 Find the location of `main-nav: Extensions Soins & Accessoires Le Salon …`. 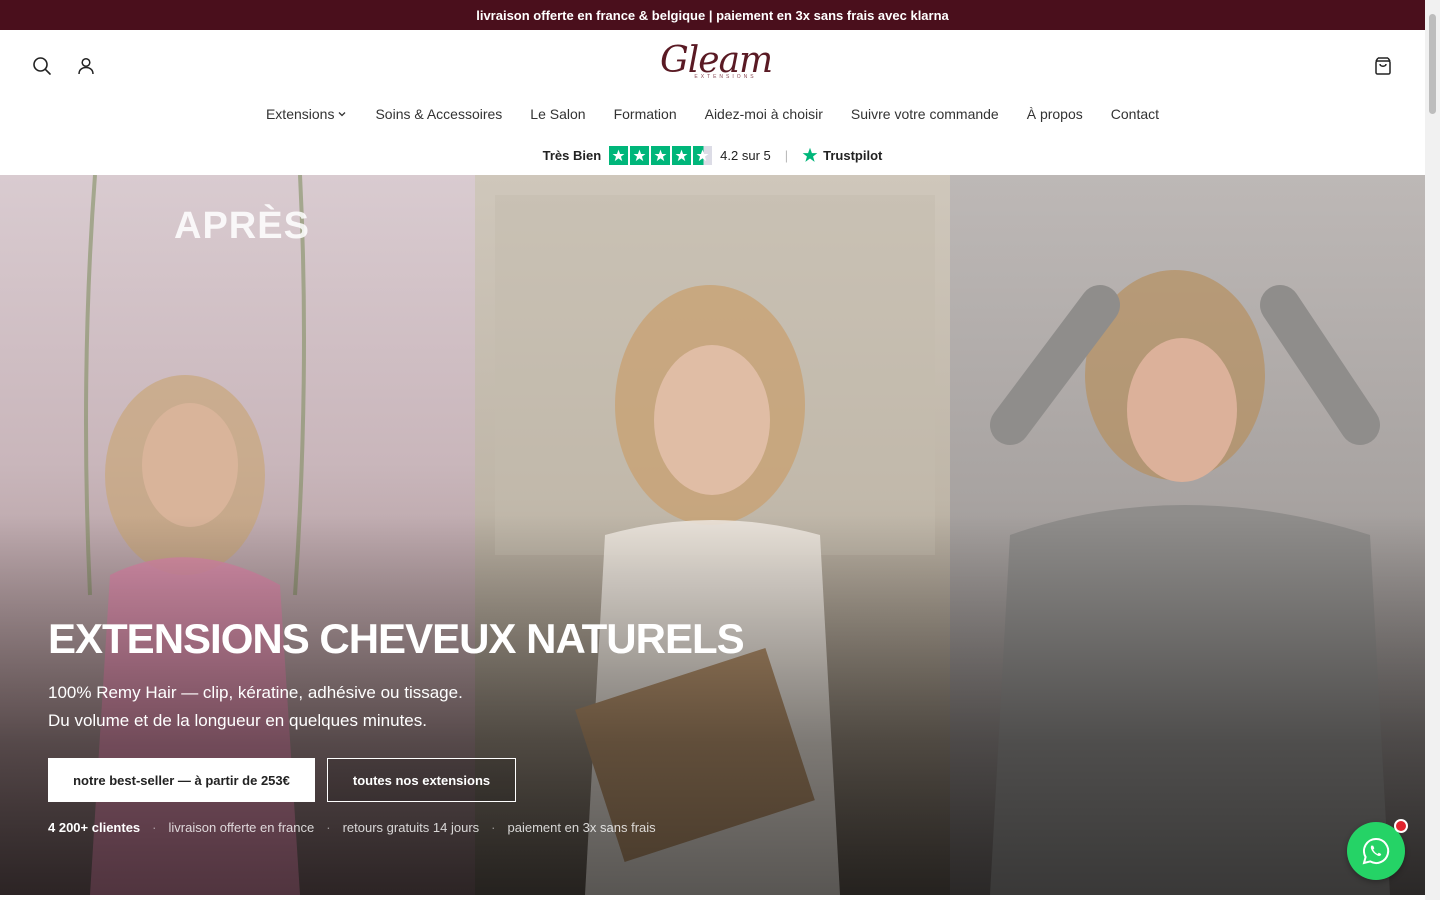

main-nav: Extensions Soins & Accessoires Le Salon … is located at coordinates (712, 114).